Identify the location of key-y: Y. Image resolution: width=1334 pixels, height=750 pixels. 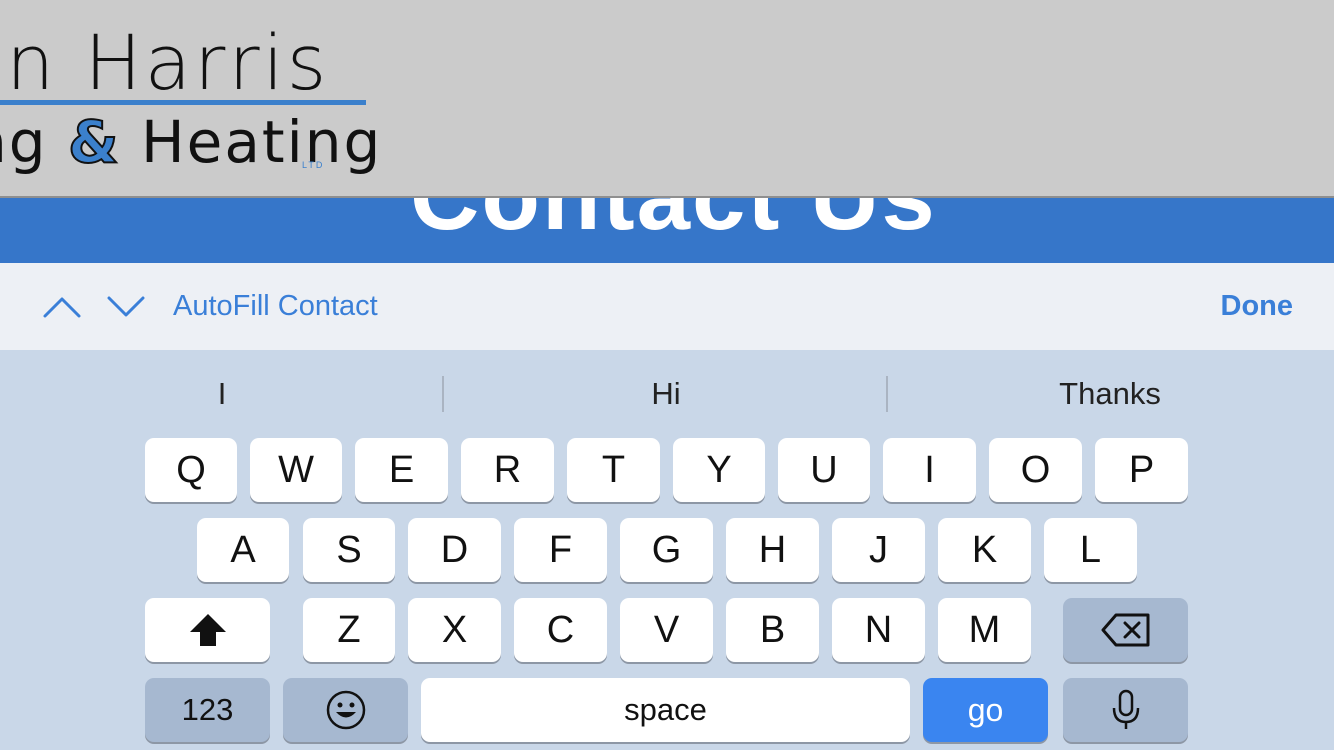
(719, 470).